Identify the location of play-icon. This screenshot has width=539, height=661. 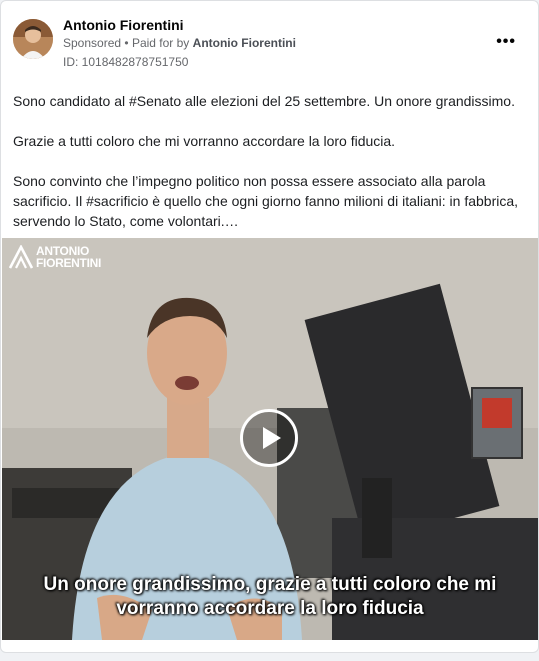
(269, 438).